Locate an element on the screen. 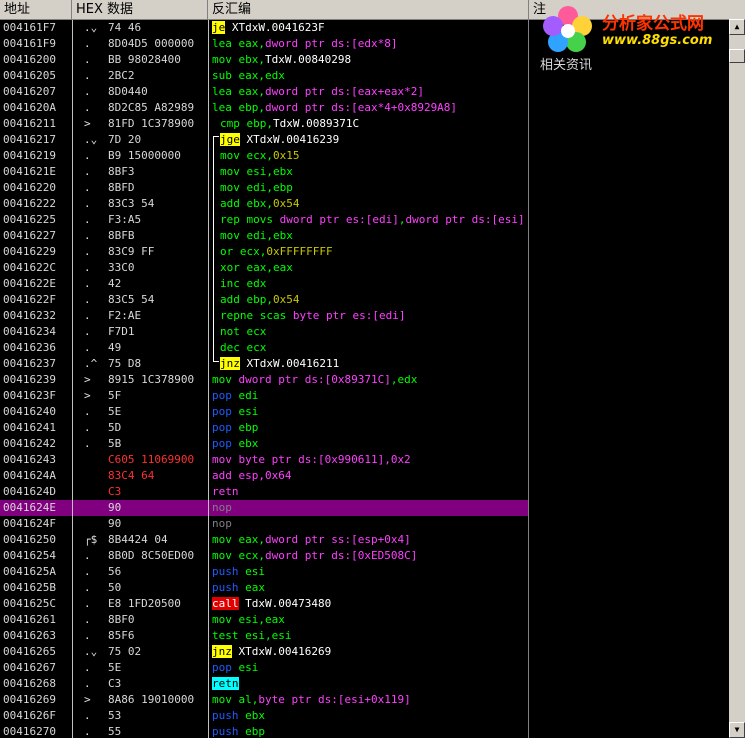 The width and height of the screenshot is (745, 738). scrollbar-thumb is located at coordinates (737, 56).